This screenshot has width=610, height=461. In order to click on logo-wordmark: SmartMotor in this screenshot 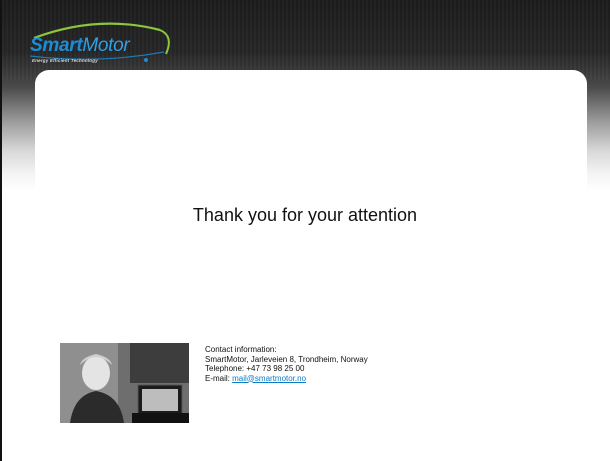, I will do `click(80, 46)`.